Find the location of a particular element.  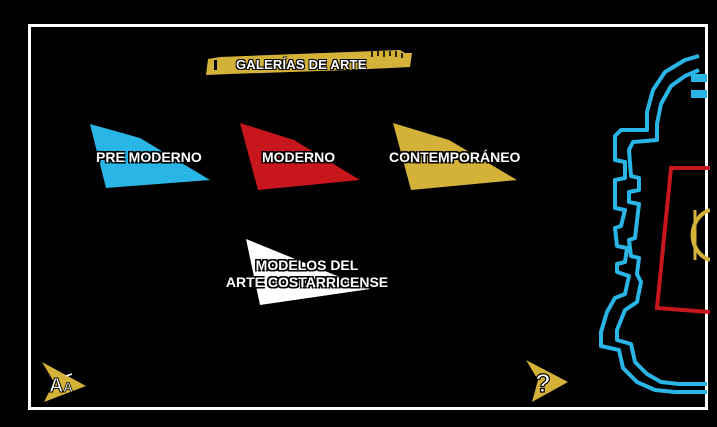

gallery-contemporaneo-button: CONTEMPORÁNEO is located at coordinates (457, 157).